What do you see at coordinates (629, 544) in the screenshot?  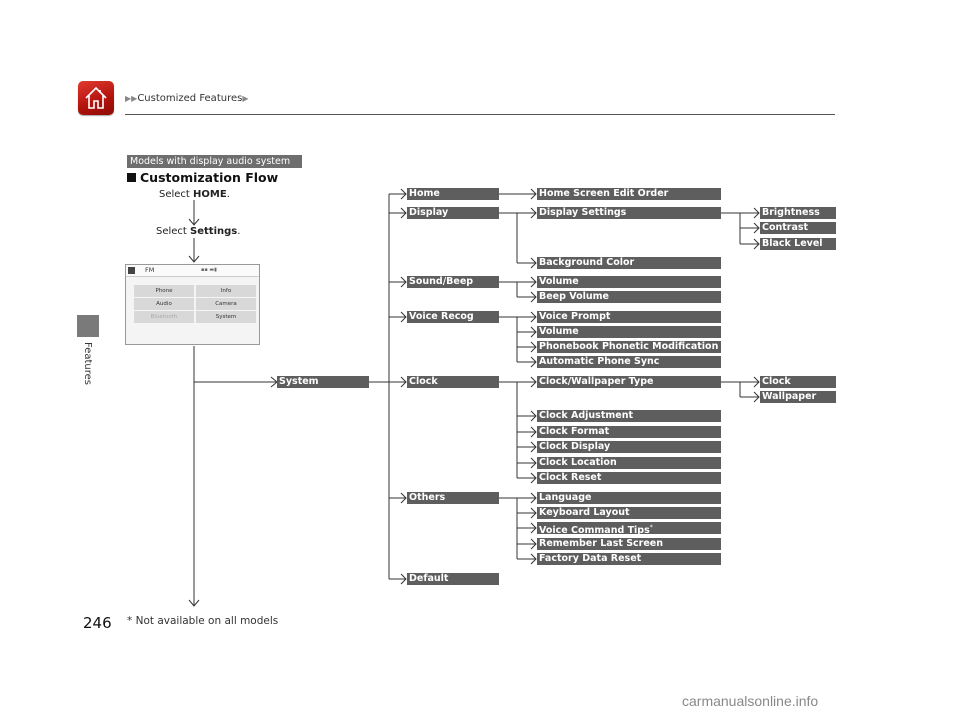 I see `node-remember-last-screen: Remember Last Screen` at bounding box center [629, 544].